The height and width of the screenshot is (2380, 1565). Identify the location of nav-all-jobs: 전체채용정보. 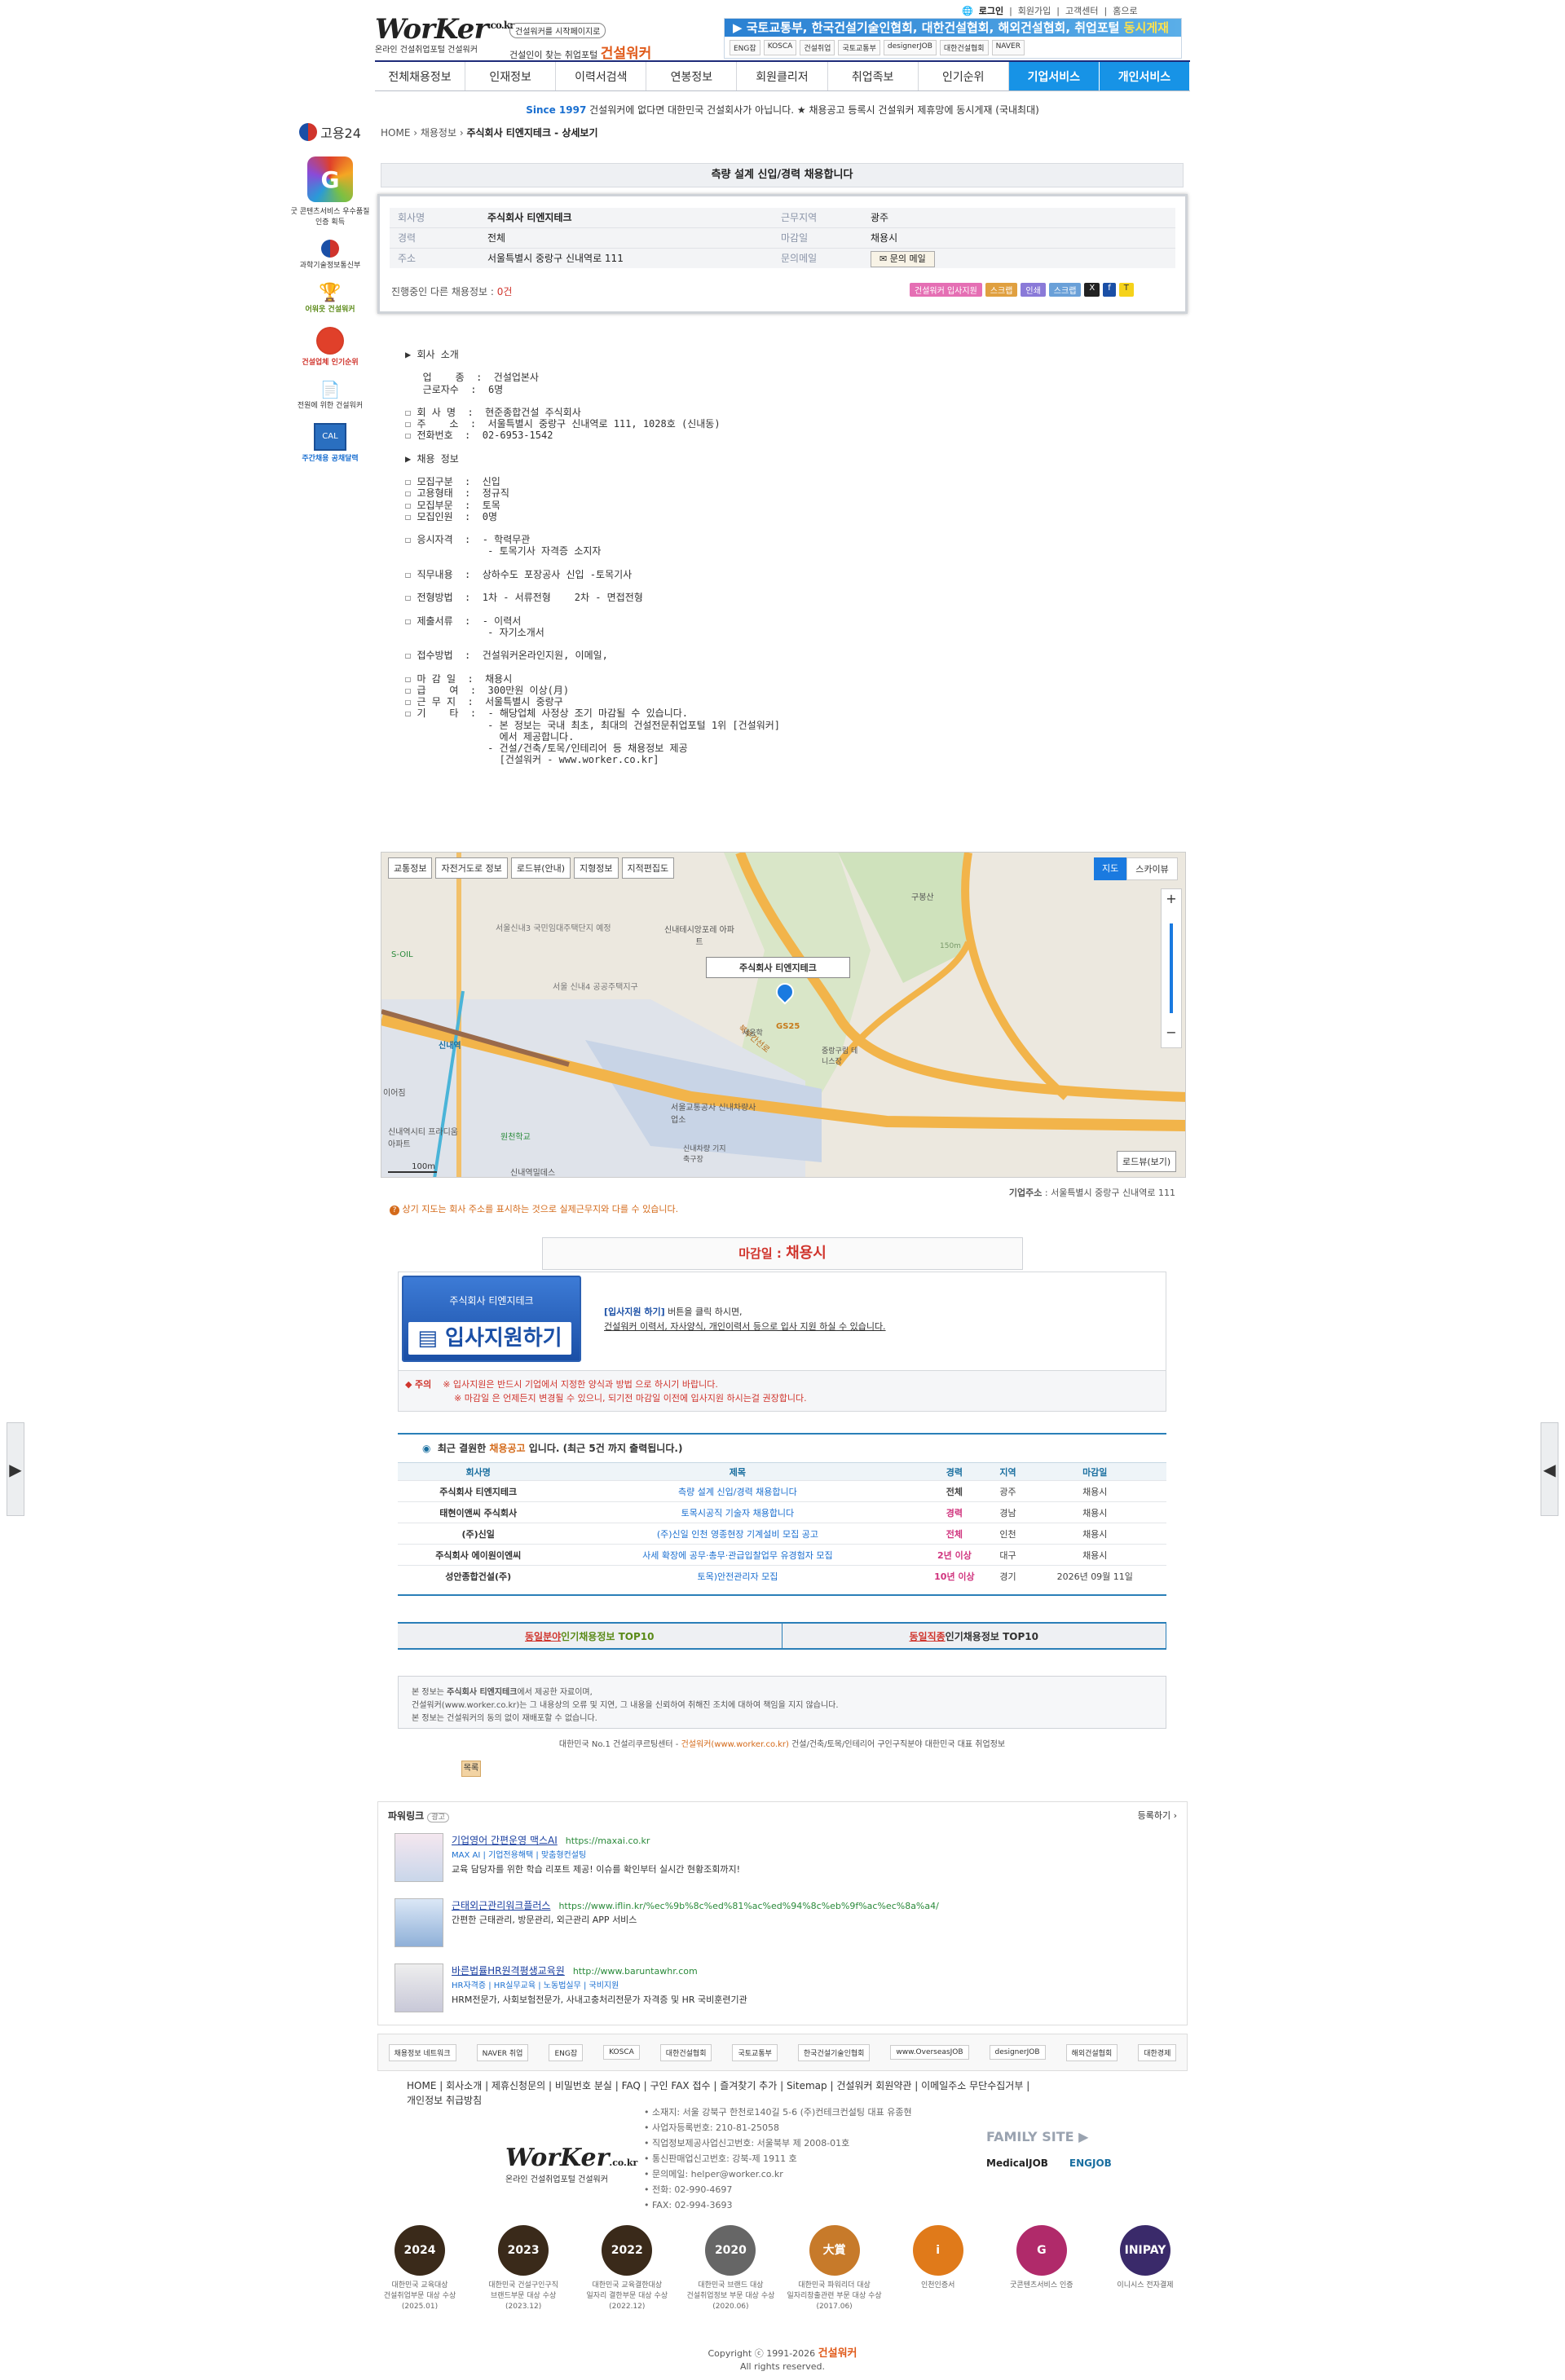
(420, 76).